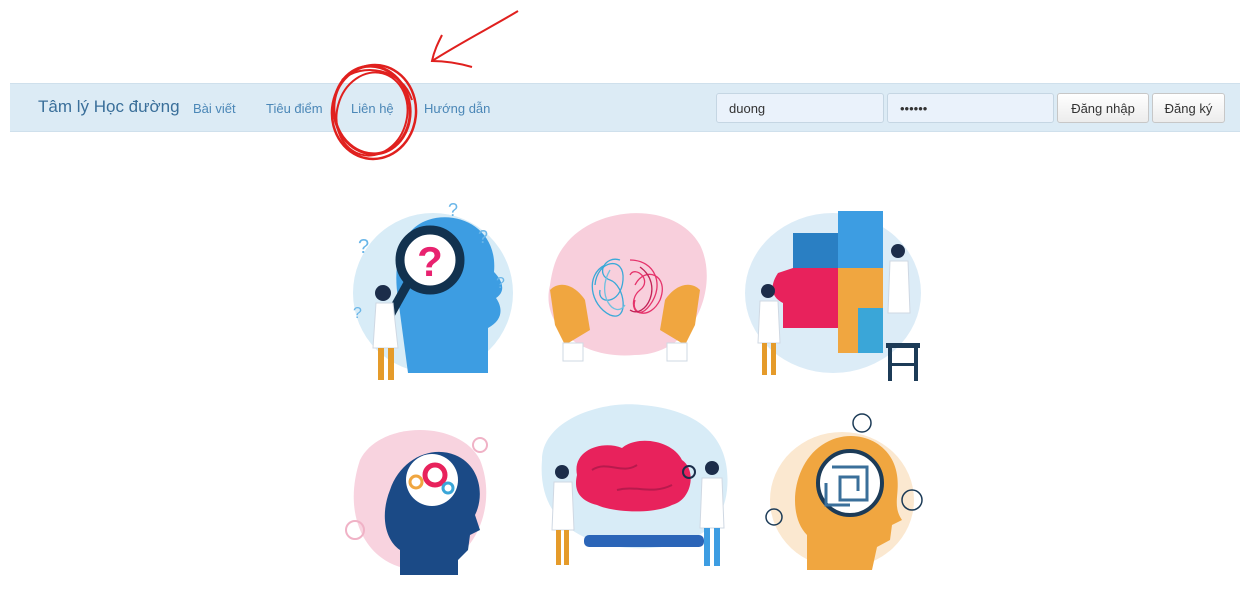 The height and width of the screenshot is (589, 1244). What do you see at coordinates (1188, 108) in the screenshot?
I see `register-button: Đăng ký` at bounding box center [1188, 108].